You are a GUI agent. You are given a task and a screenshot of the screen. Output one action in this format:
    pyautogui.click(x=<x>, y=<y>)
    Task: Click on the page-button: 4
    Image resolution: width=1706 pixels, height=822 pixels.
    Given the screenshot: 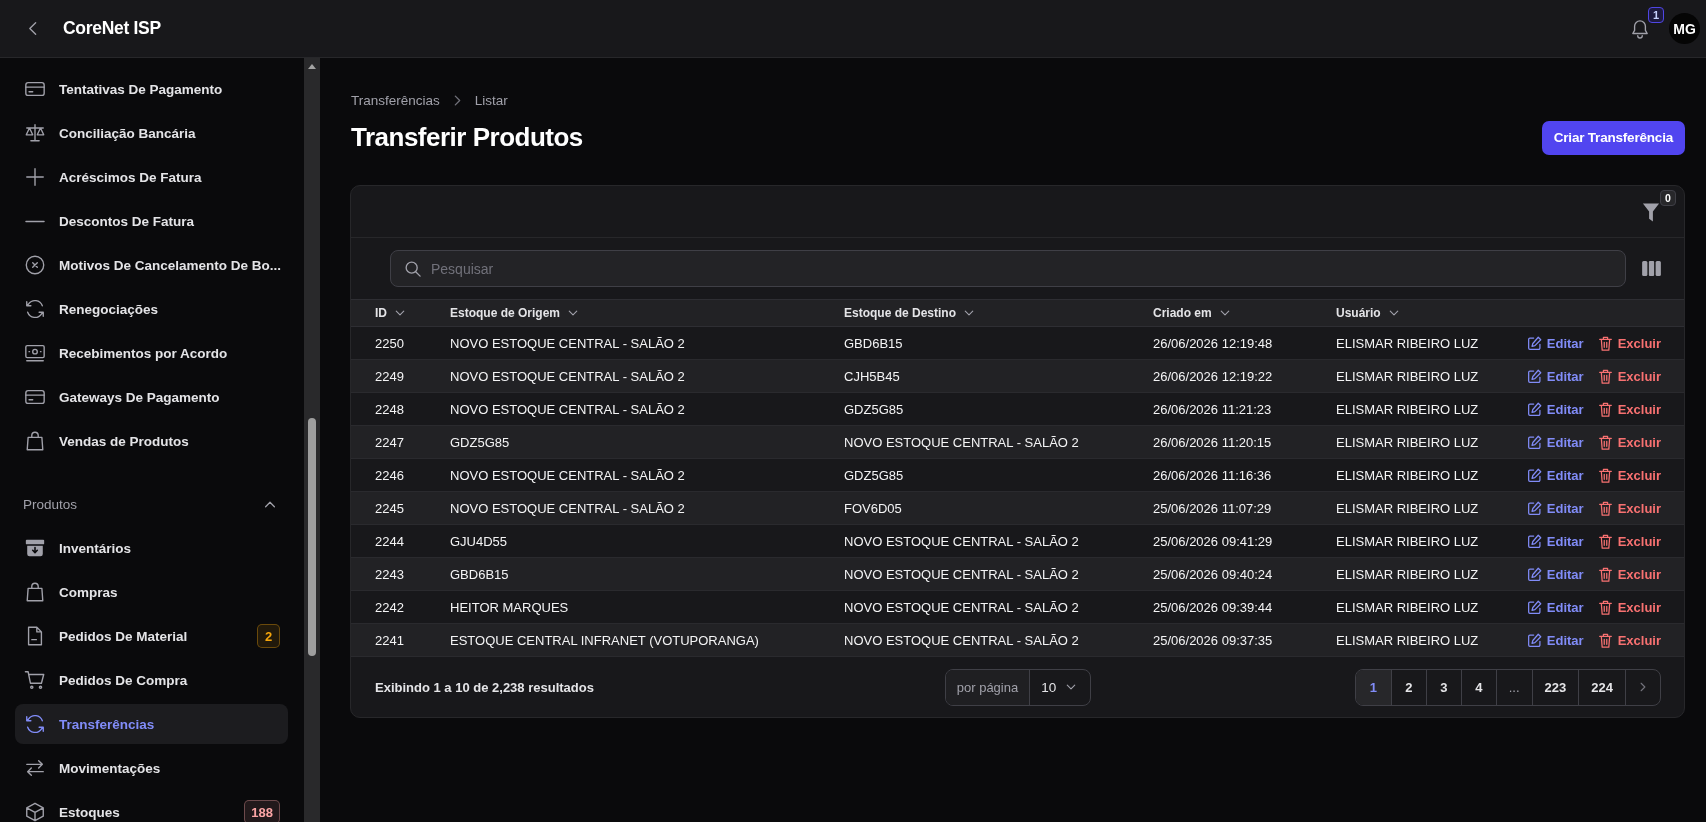 What is the action you would take?
    pyautogui.click(x=1478, y=687)
    